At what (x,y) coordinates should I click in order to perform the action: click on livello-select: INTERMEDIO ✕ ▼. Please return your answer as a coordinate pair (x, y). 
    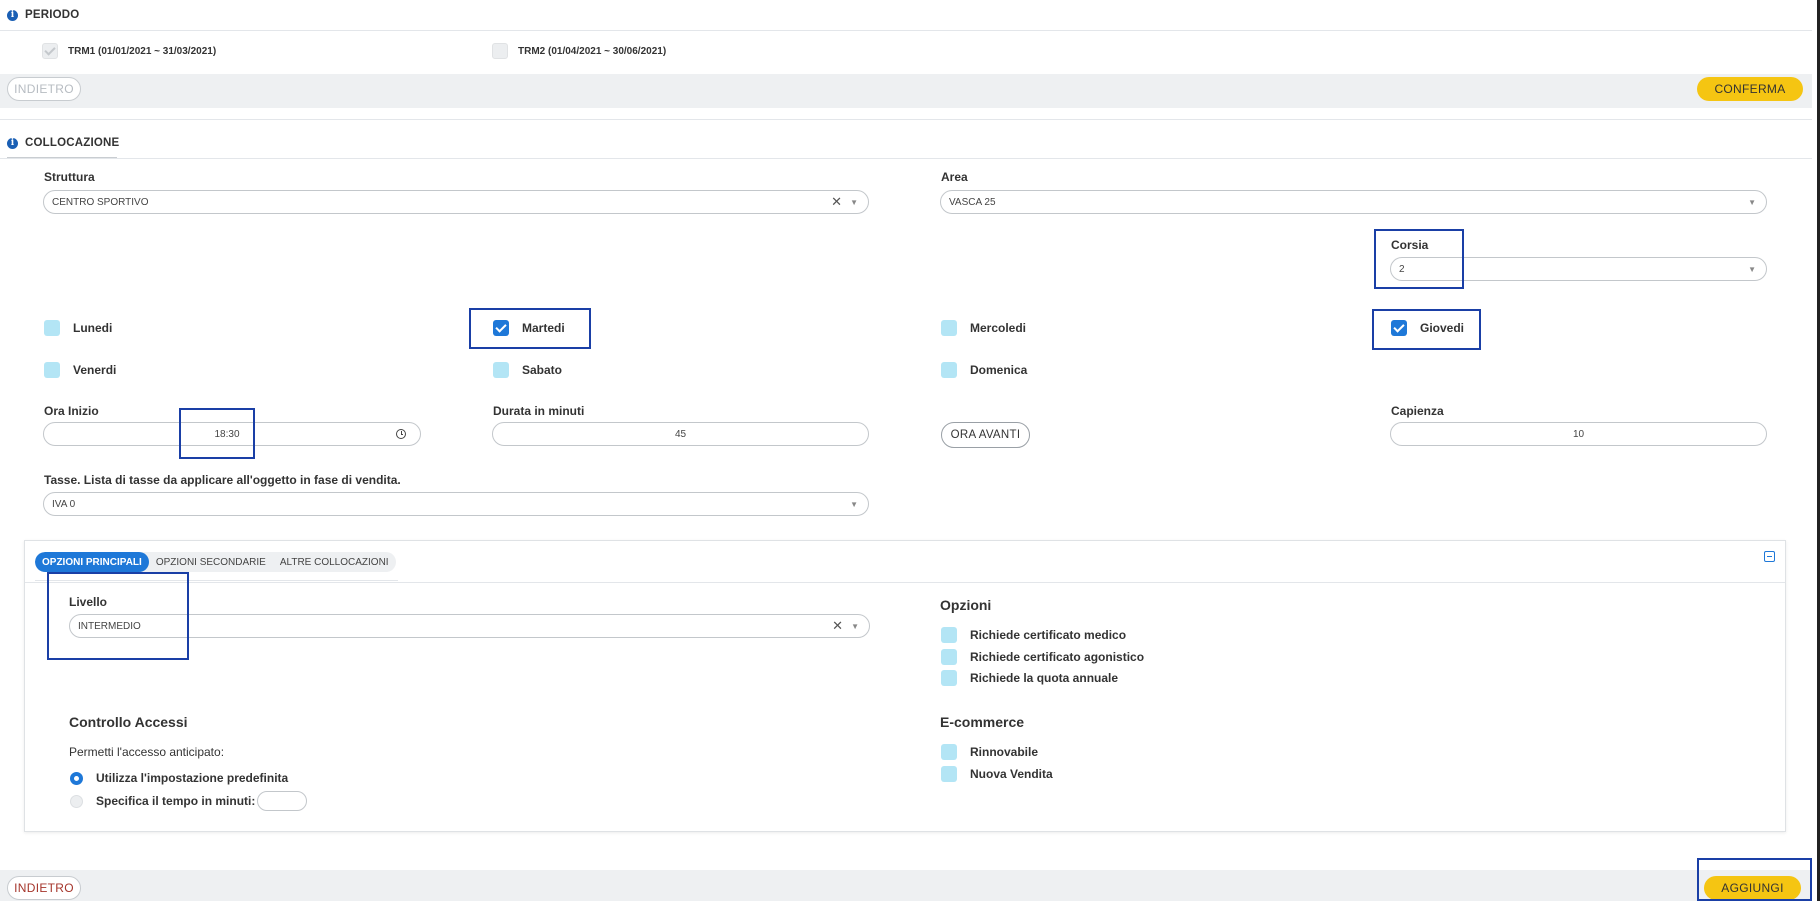
    Looking at the image, I should click on (469, 626).